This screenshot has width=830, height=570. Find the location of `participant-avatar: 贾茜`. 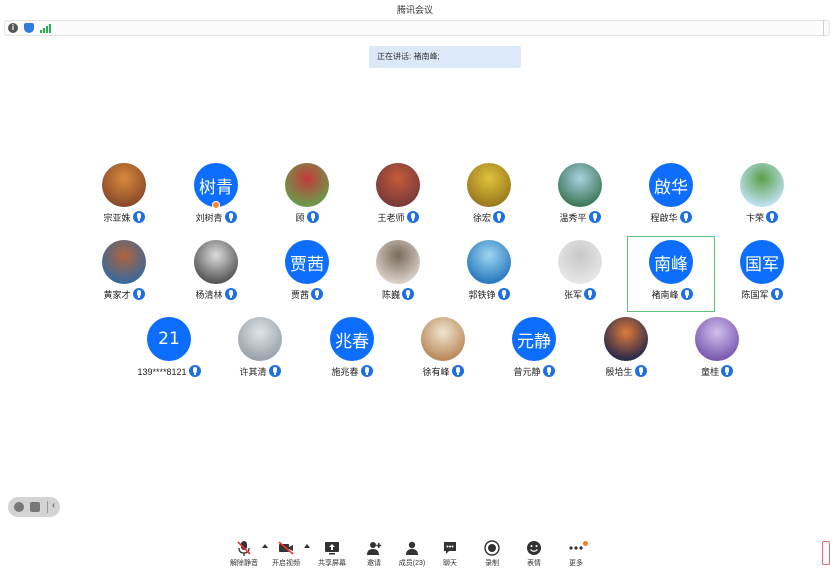

participant-avatar: 贾茜 is located at coordinates (307, 262).